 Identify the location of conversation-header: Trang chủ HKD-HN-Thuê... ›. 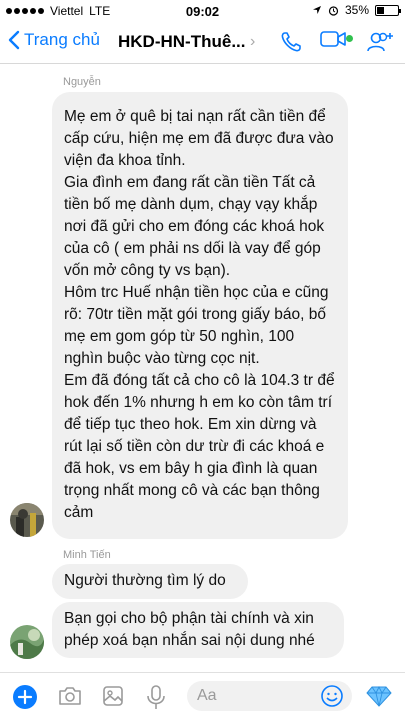
(202, 43).